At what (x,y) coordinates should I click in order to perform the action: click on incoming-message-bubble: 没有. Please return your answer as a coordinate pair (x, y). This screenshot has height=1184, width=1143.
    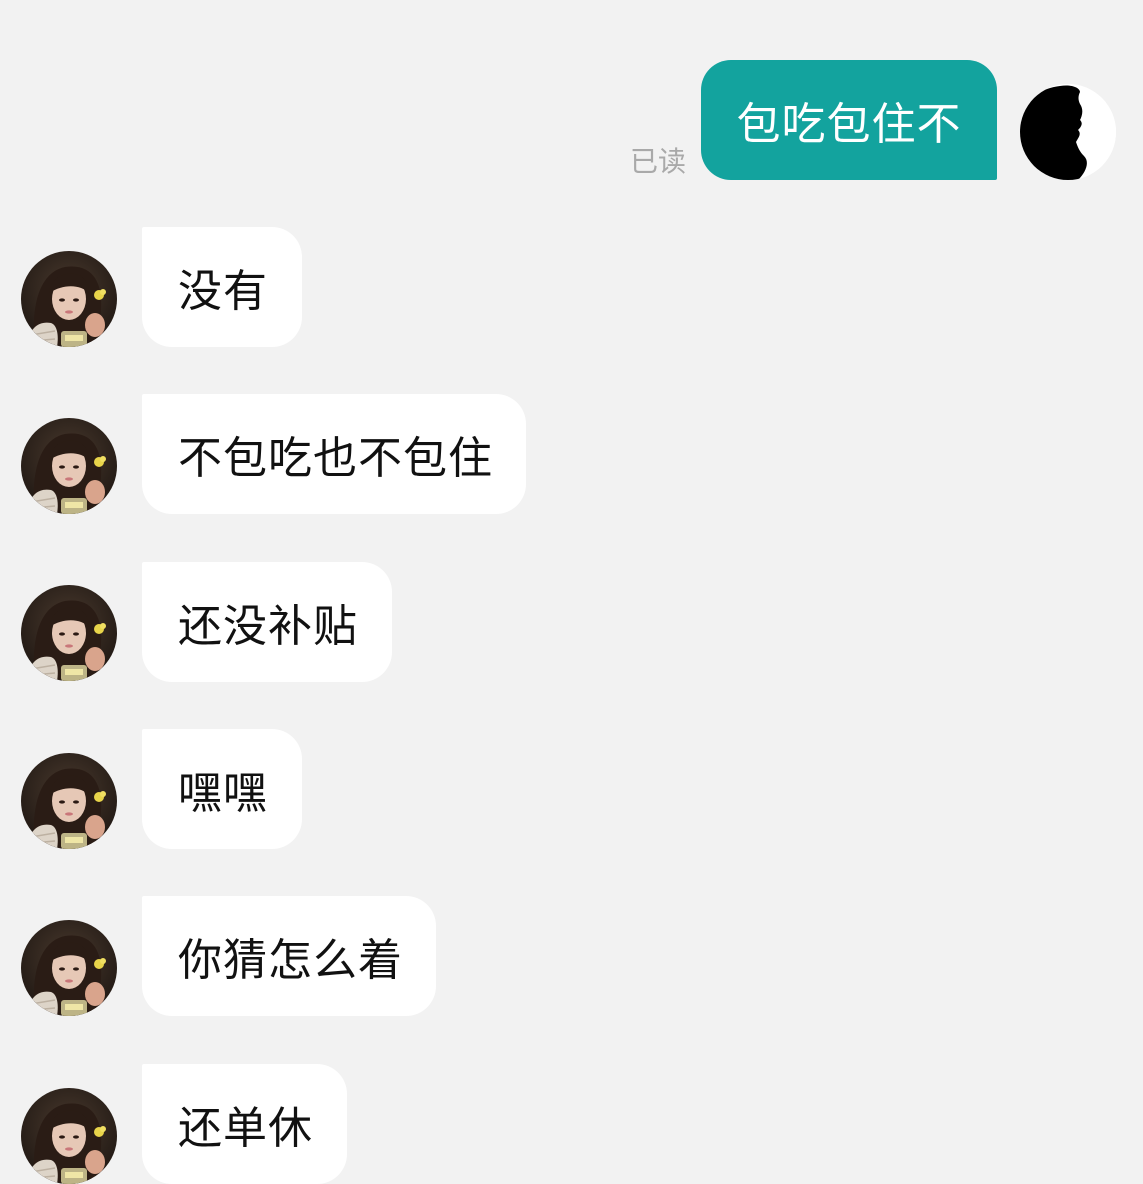
    Looking at the image, I should click on (222, 287).